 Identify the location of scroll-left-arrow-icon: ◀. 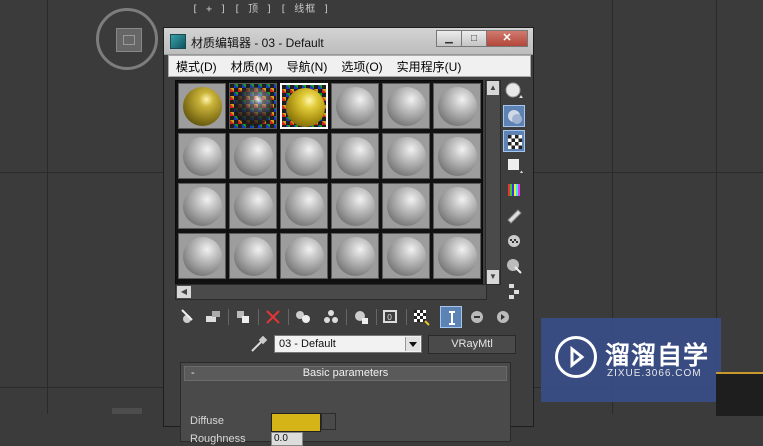
(184, 292).